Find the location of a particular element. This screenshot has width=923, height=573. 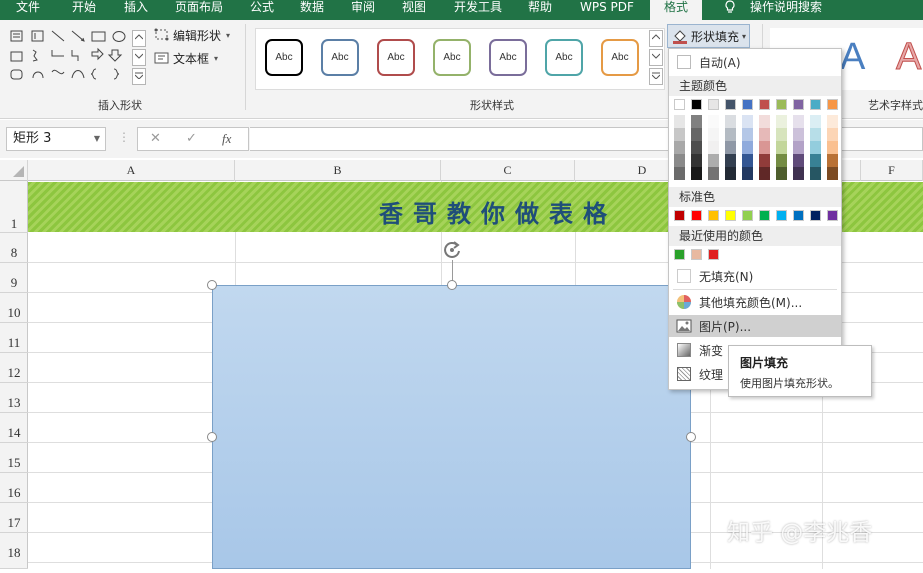

styles-more is located at coordinates (656, 76).